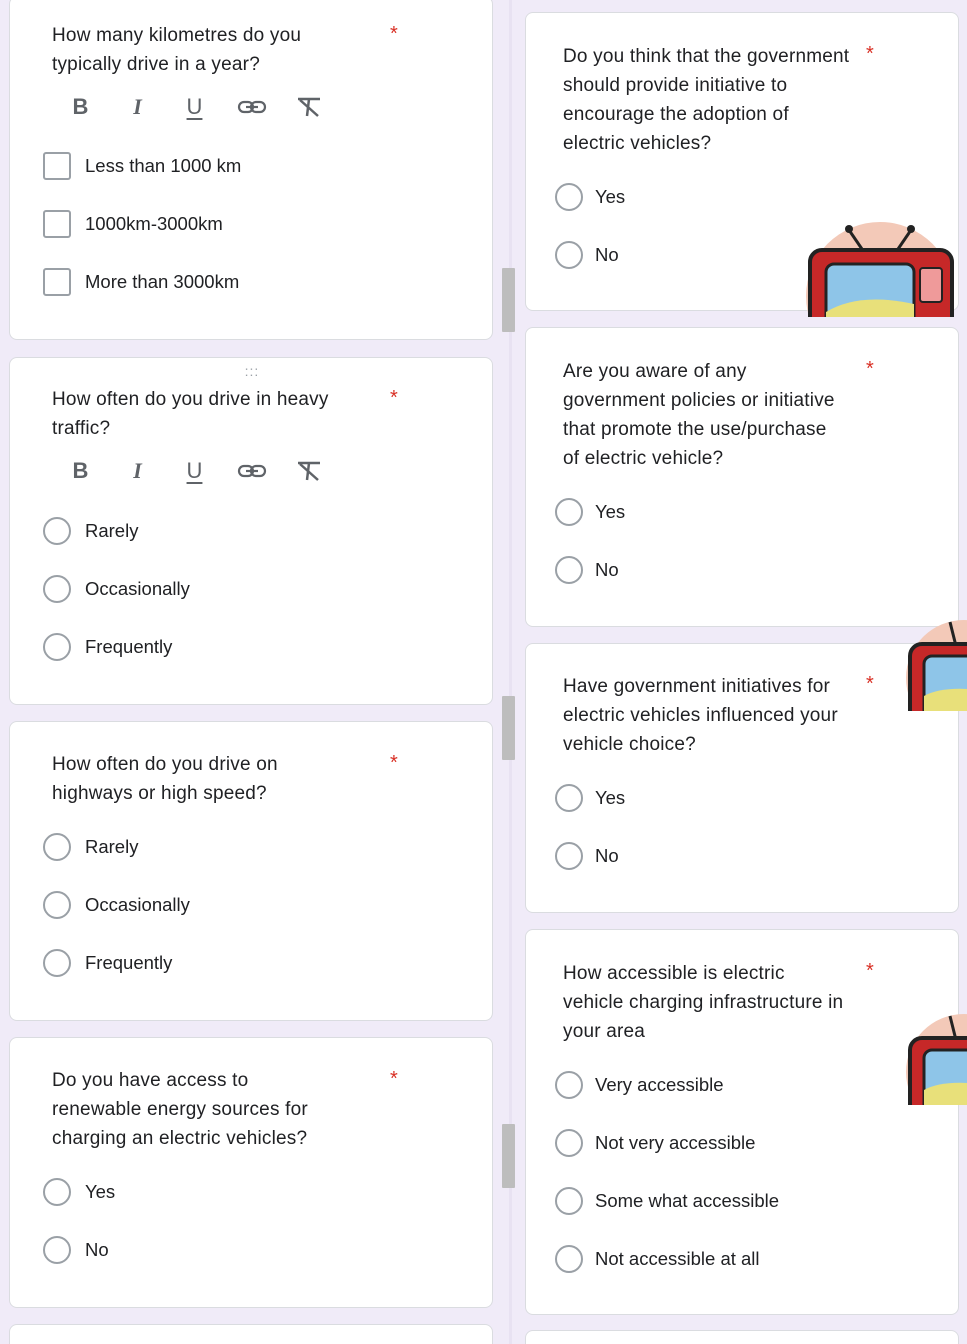  I want to click on clear-format-icon, so click(308, 471).